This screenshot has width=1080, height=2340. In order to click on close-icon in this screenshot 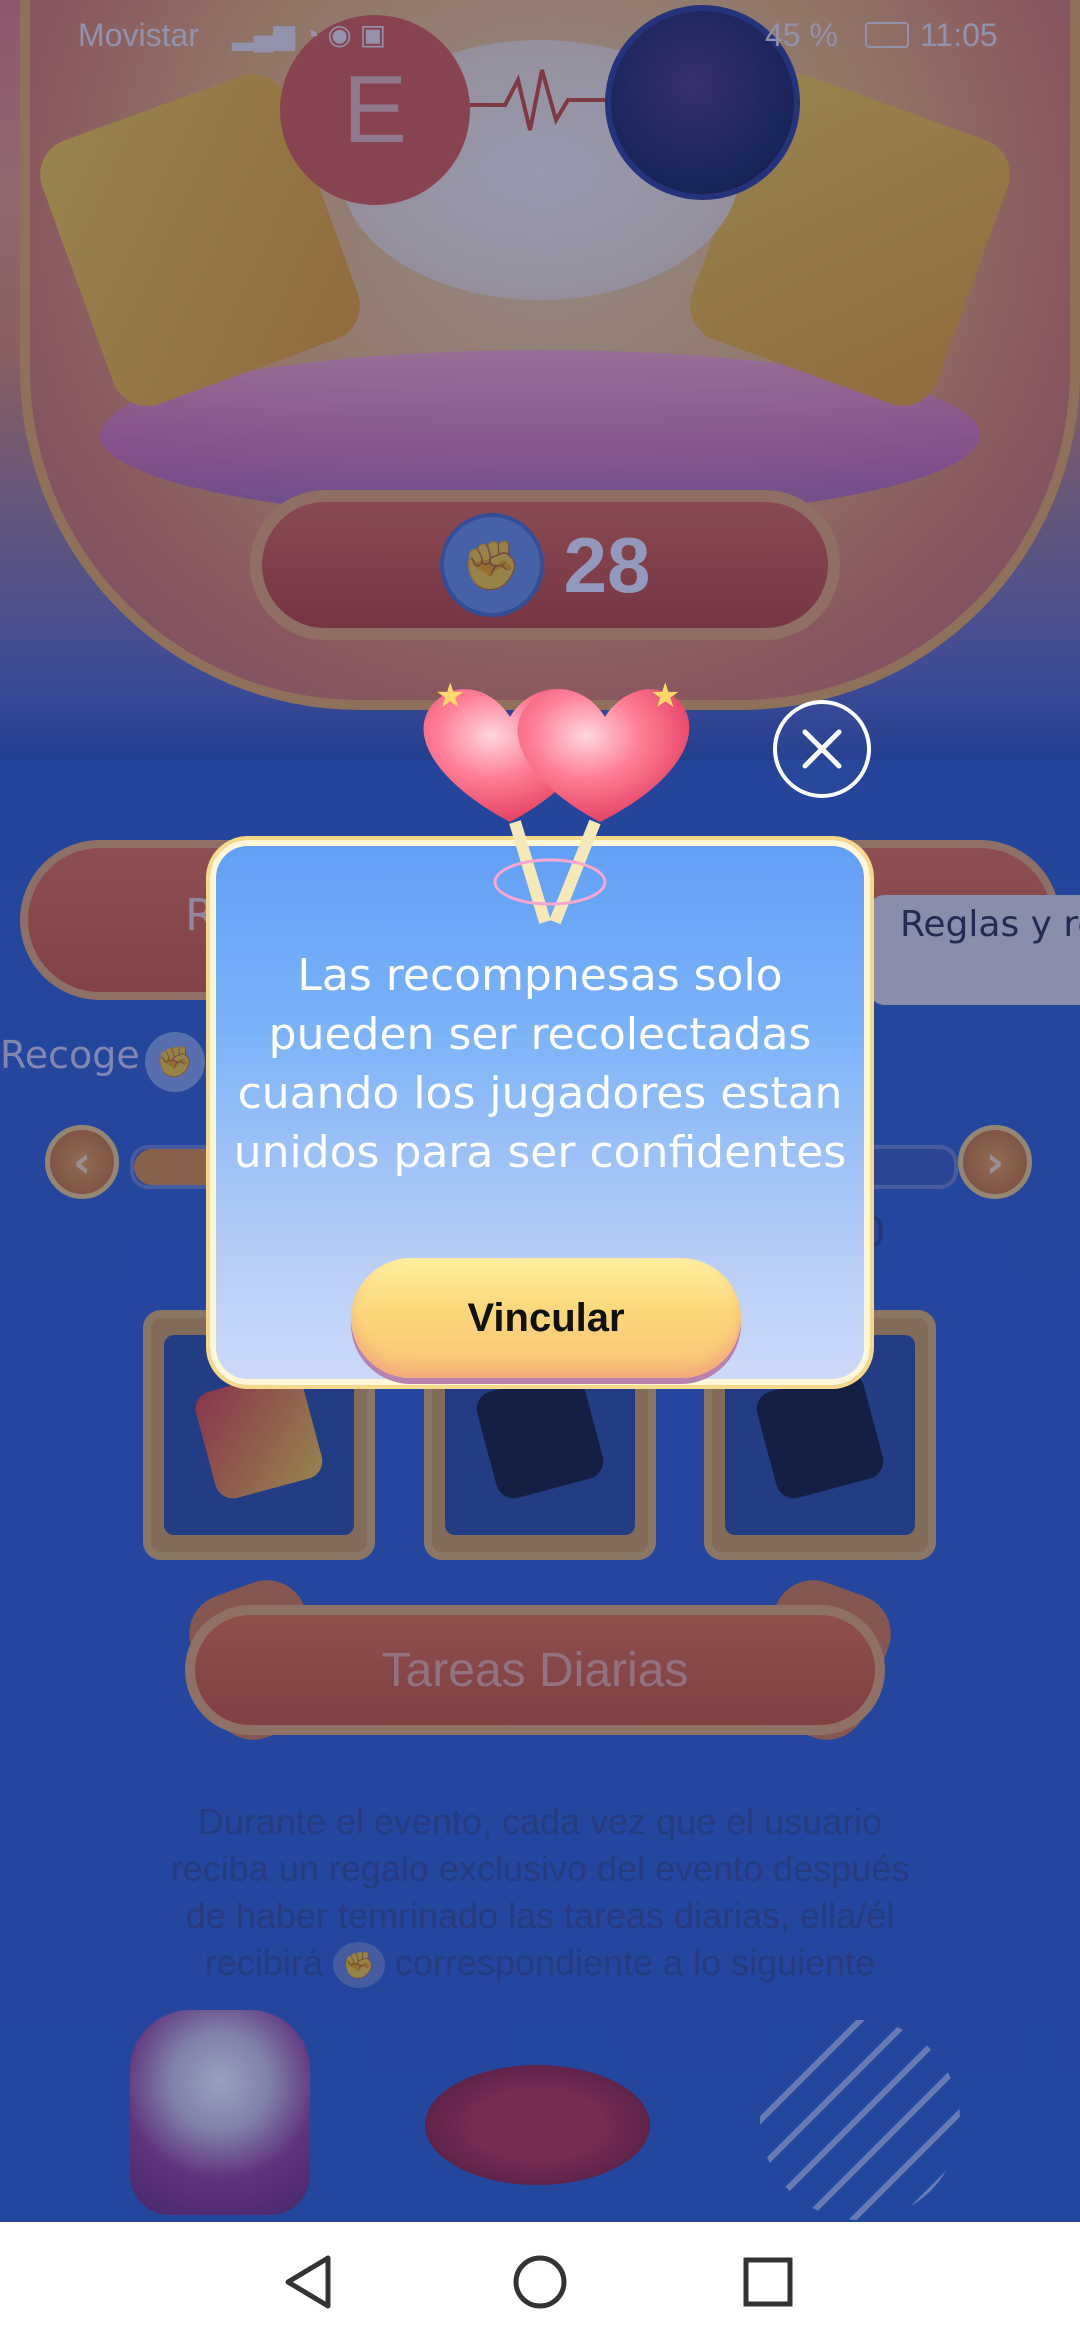, I will do `click(822, 749)`.